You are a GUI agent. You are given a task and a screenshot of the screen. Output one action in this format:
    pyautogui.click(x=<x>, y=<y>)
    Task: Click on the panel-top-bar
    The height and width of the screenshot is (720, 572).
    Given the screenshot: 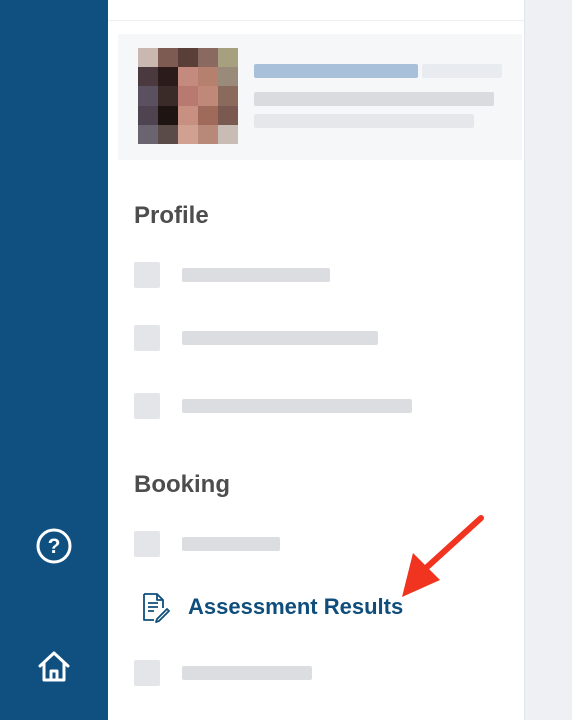 What is the action you would take?
    pyautogui.click(x=316, y=10)
    